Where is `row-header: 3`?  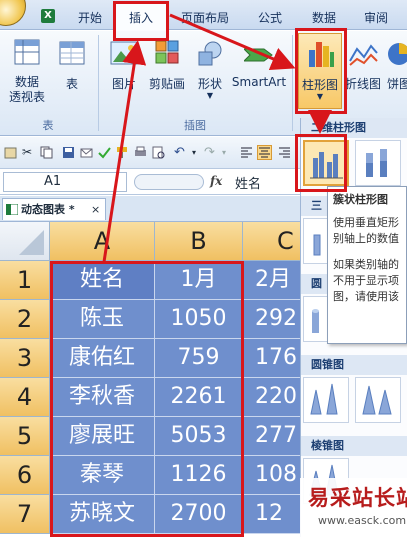 row-header: 3 is located at coordinates (25, 358).